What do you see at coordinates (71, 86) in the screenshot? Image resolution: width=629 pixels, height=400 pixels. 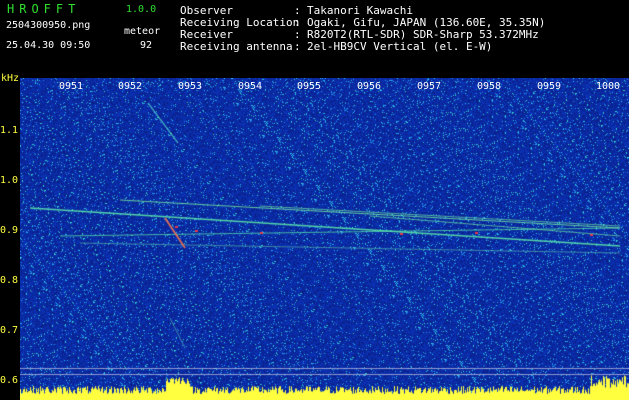 I see `x-tick-0951: 0951` at bounding box center [71, 86].